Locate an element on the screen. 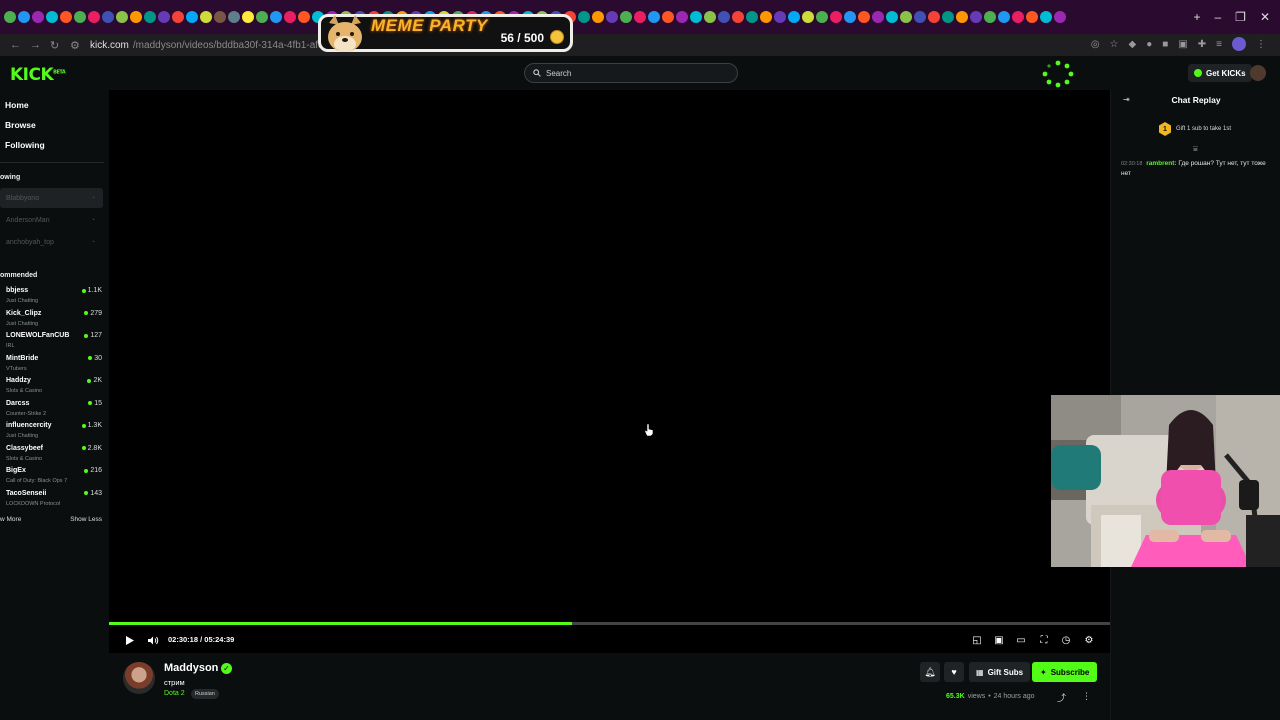  nav-browse: Browse is located at coordinates (20, 125).